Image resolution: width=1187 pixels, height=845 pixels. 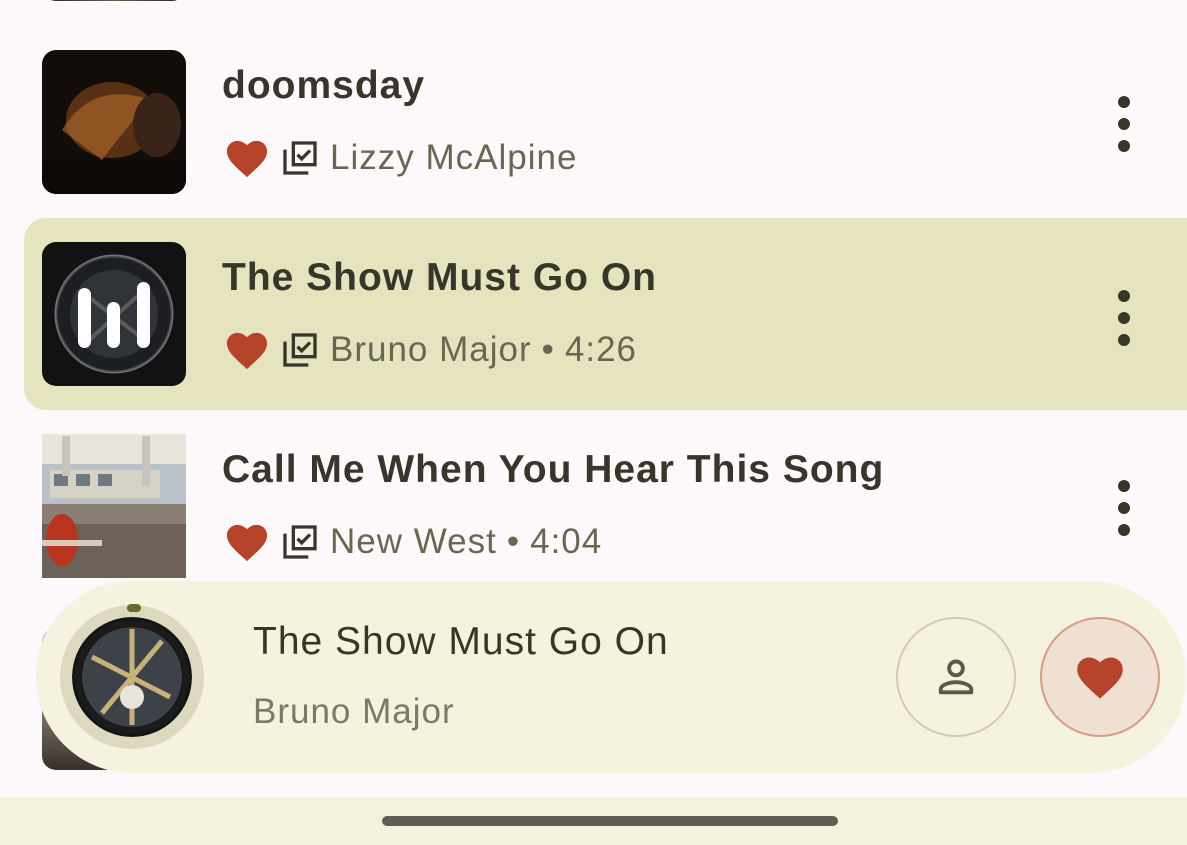 What do you see at coordinates (134, 608) in the screenshot?
I see `progress-indicator` at bounding box center [134, 608].